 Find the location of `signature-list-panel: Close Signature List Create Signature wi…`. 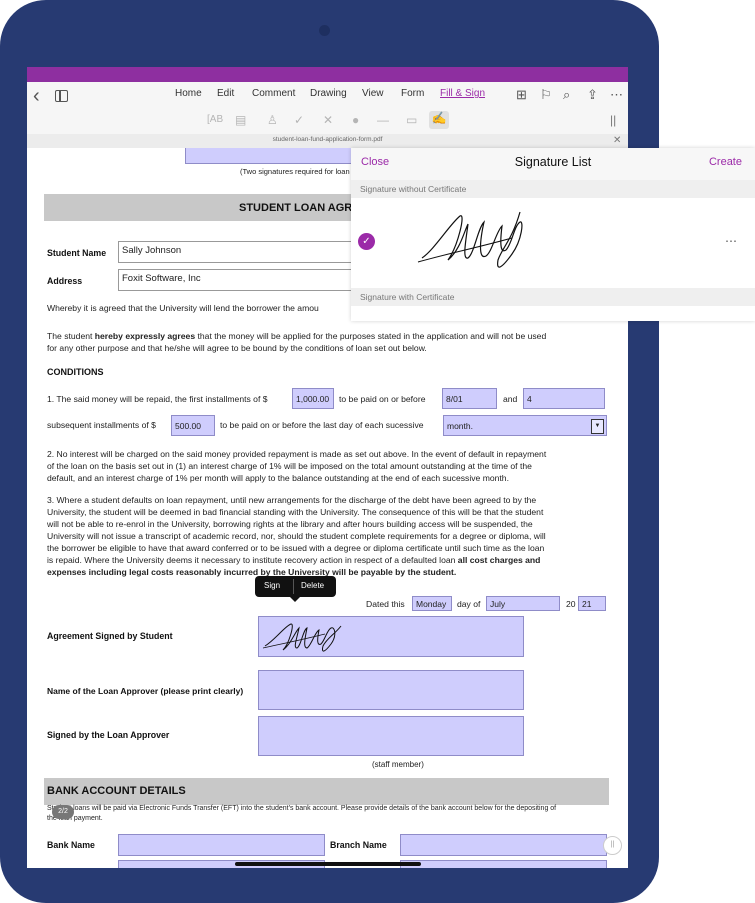

signature-list-panel: Close Signature List Create Signature wi… is located at coordinates (553, 234).